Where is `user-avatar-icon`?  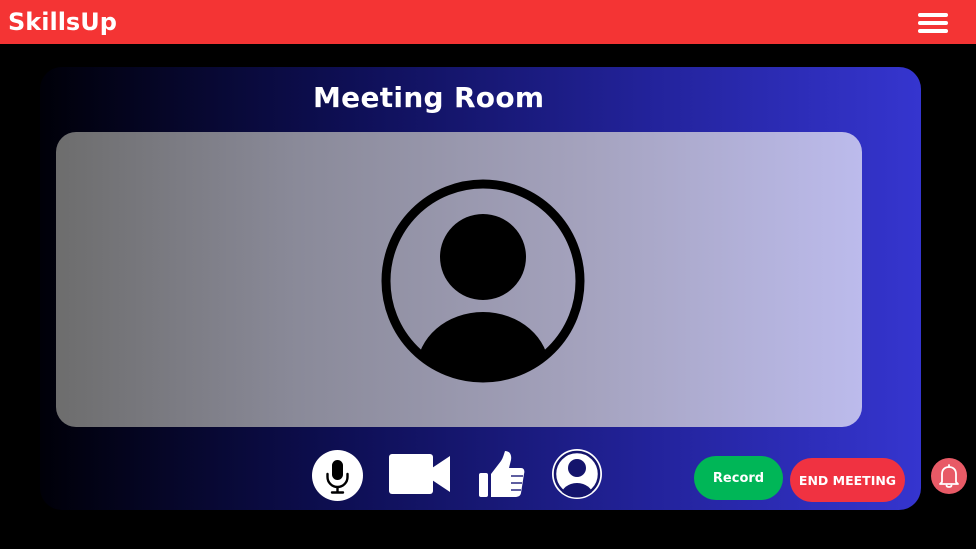 user-avatar-icon is located at coordinates (483, 281).